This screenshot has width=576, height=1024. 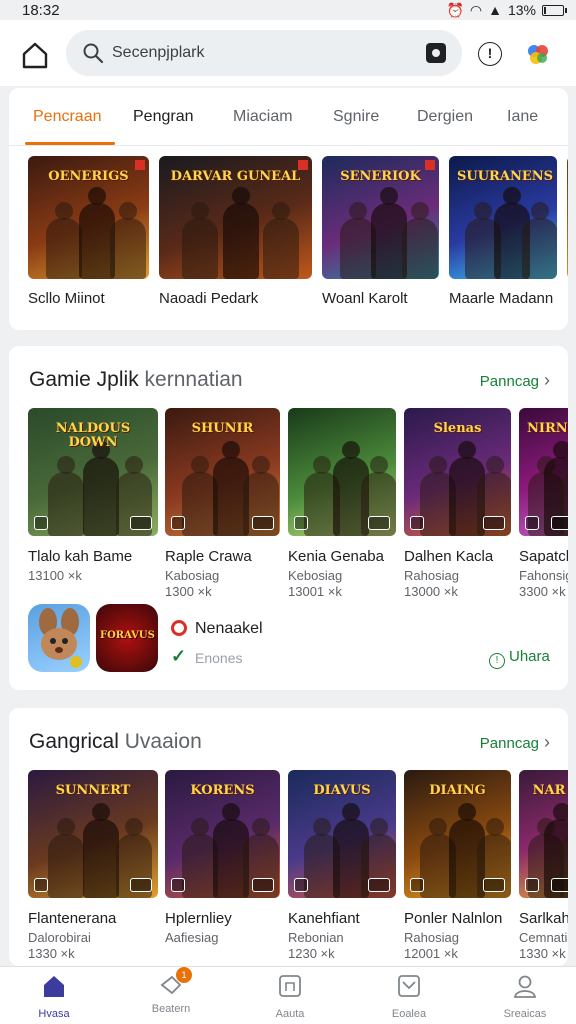 I want to click on top-bar: Secenpjplark !, so click(x=288, y=53).